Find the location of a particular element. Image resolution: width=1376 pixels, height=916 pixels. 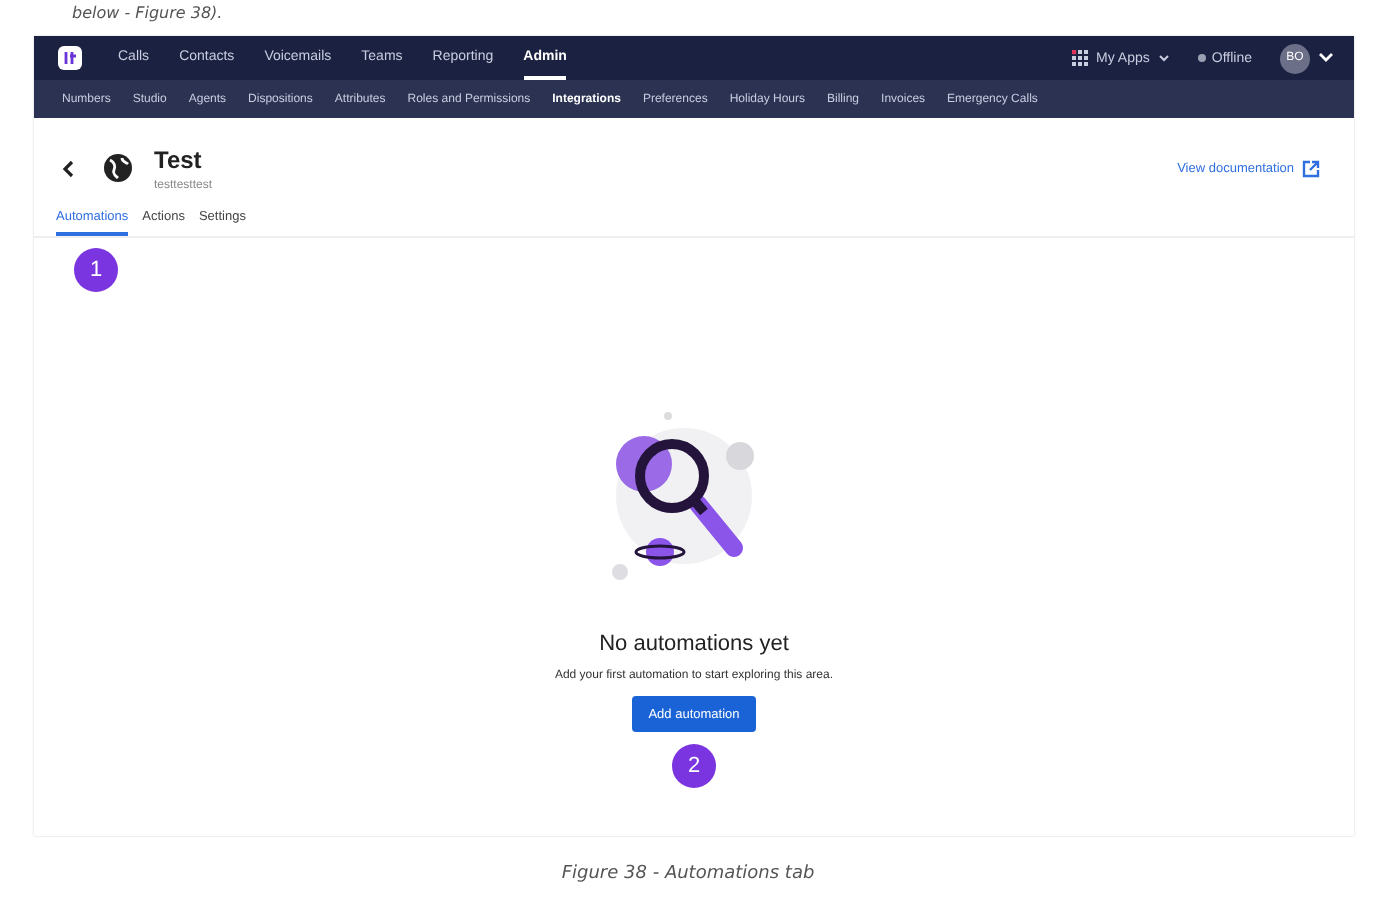

external-link-icon is located at coordinates (1311, 168).